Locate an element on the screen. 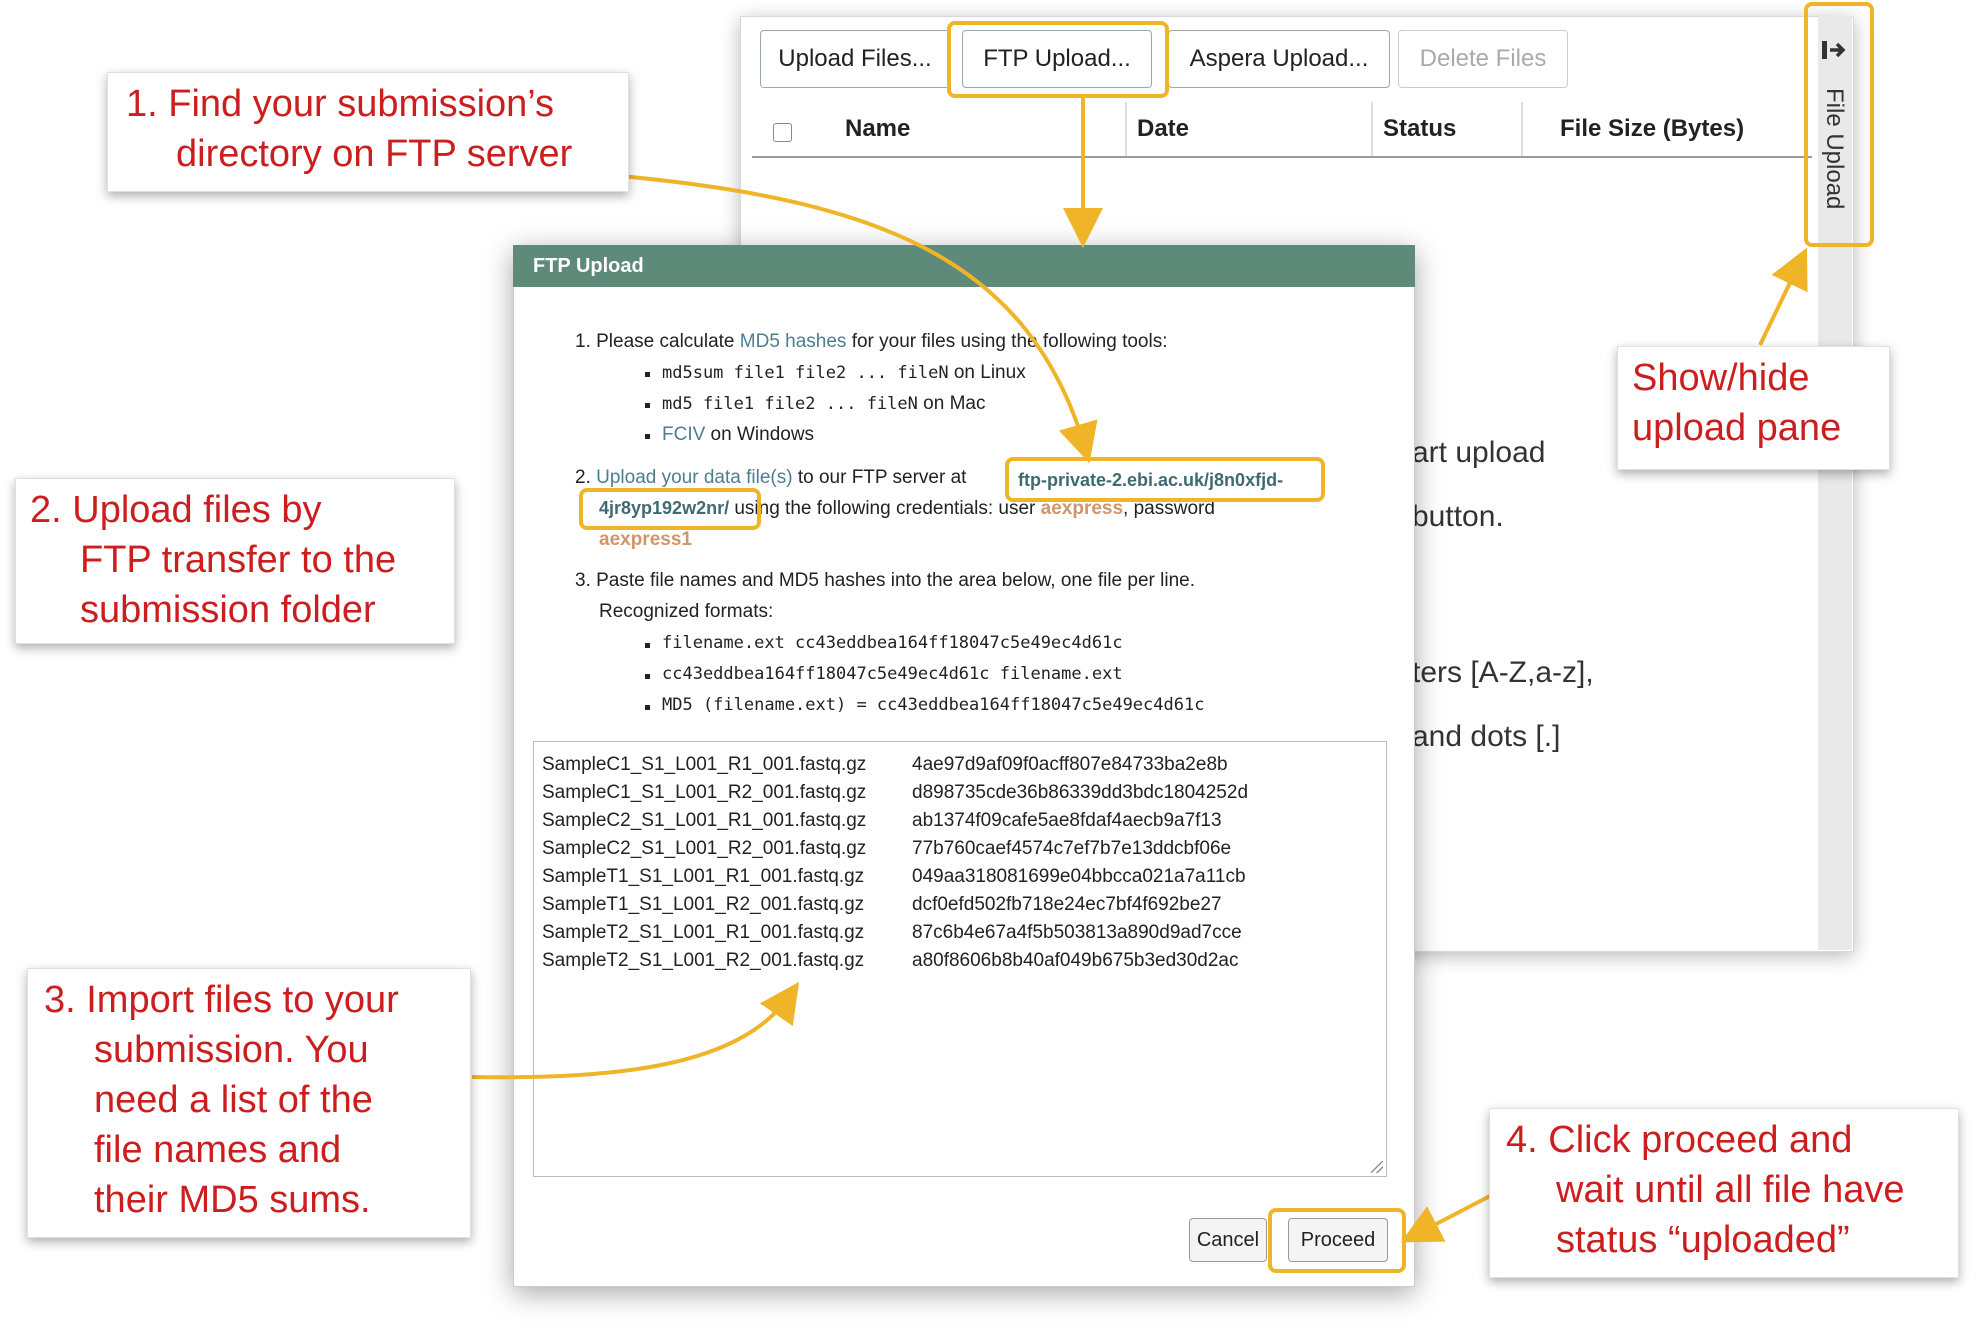  arrow-callout1-to-server is located at coordinates (858, 319).